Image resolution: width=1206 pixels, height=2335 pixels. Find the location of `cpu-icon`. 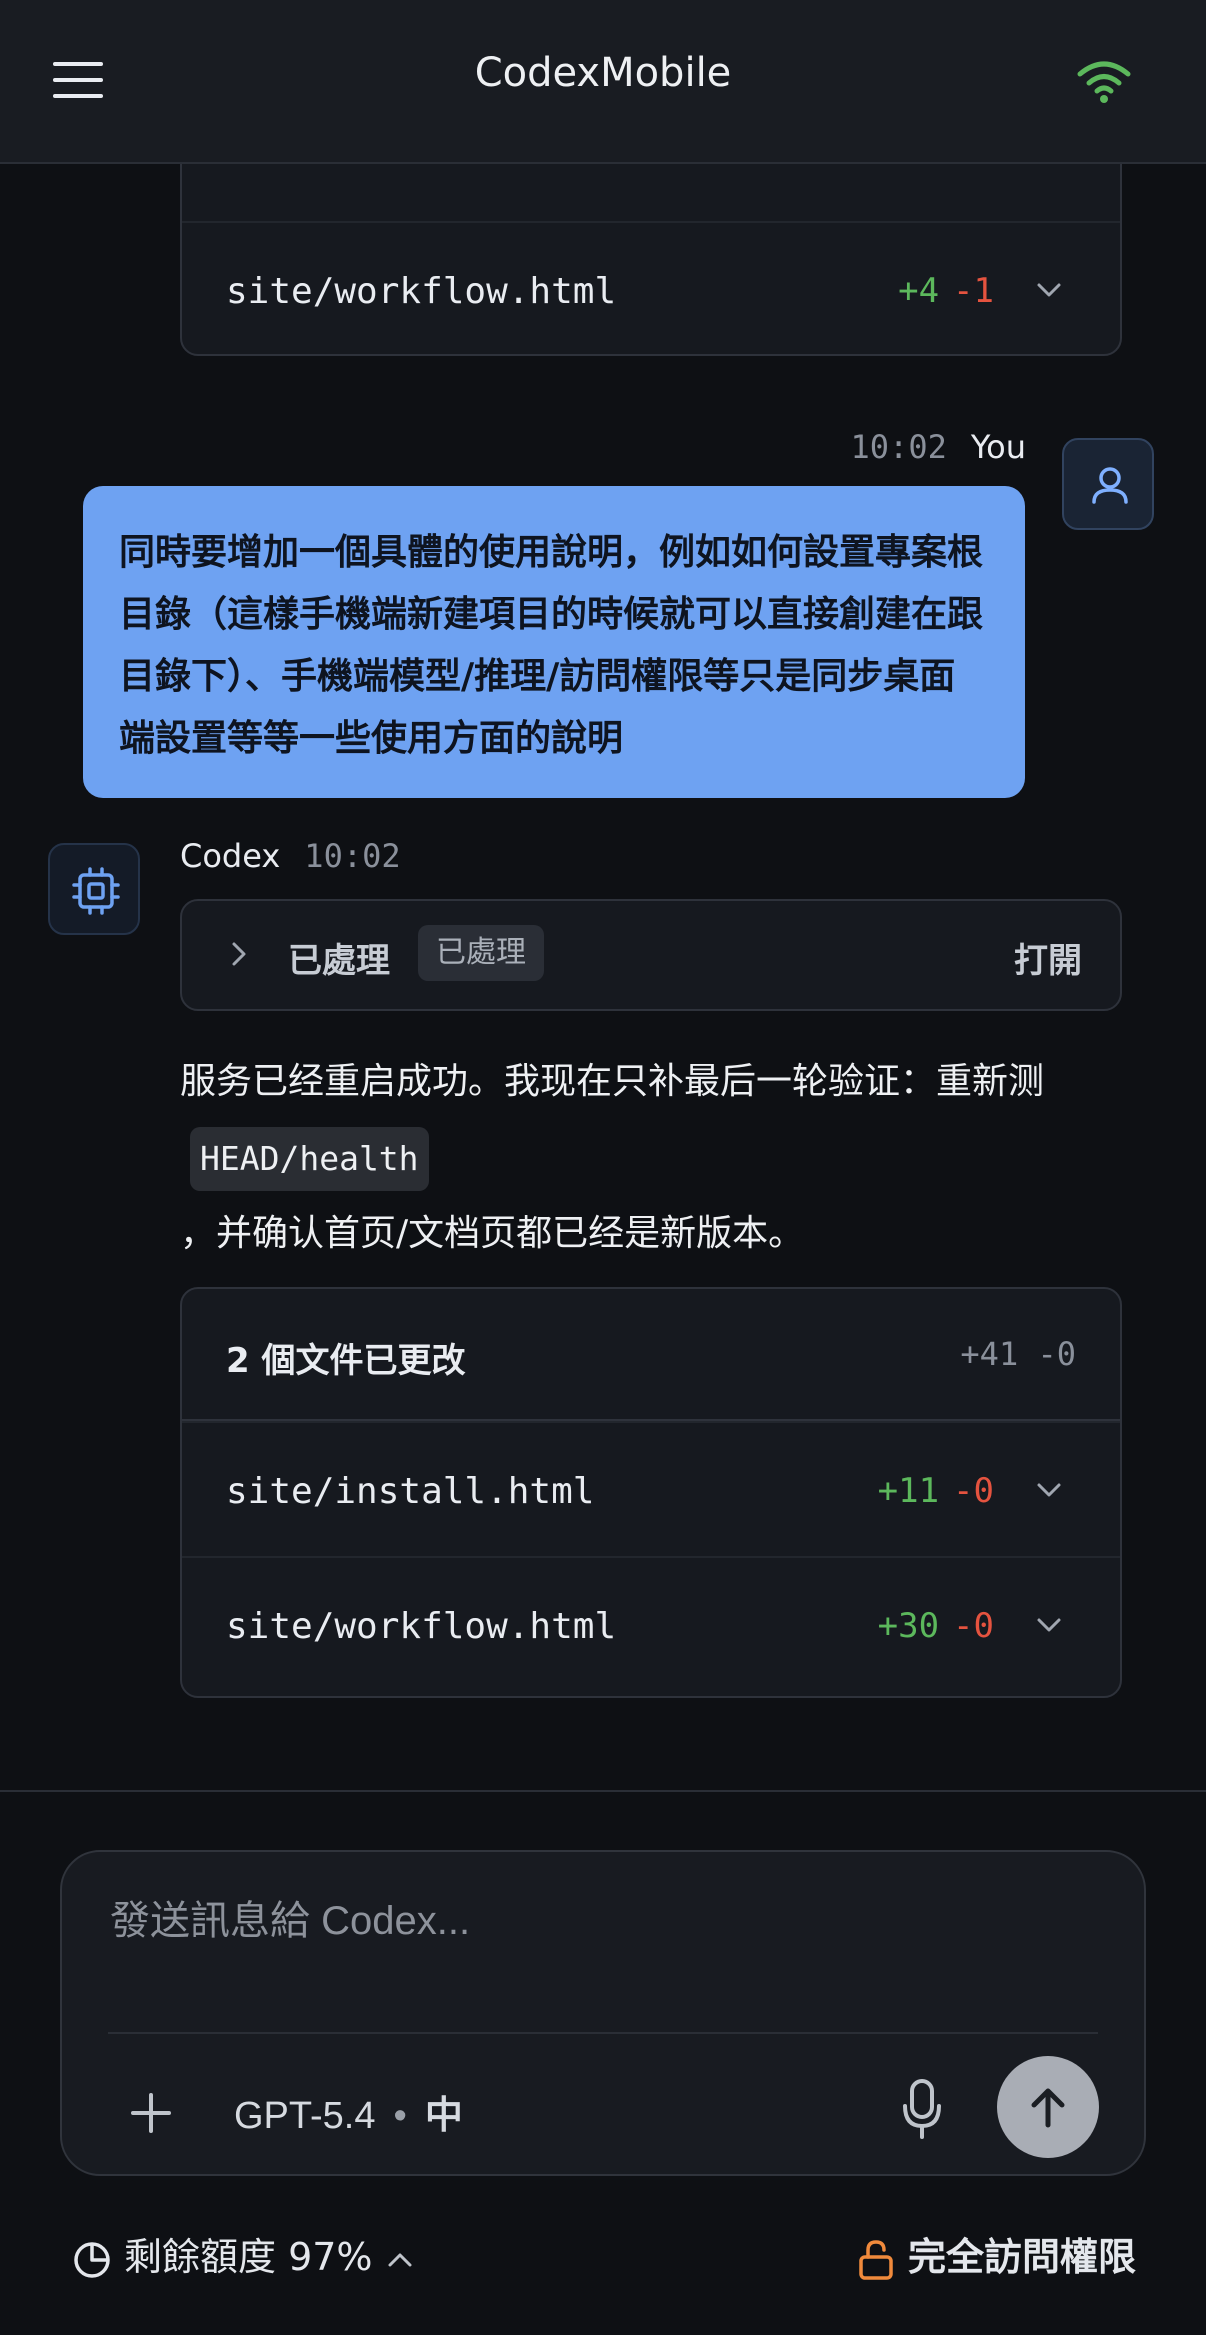

cpu-icon is located at coordinates (96, 891).